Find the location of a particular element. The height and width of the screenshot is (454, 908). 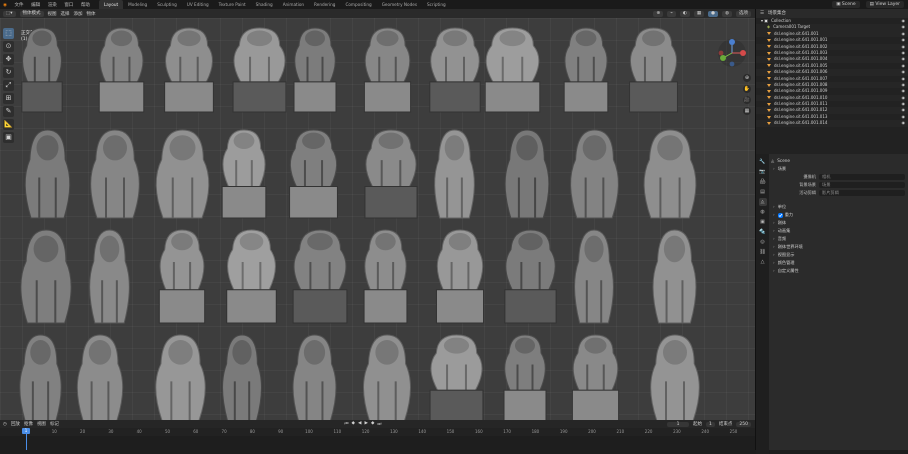

view-layer-tab-icon: ▤ is located at coordinates (763, 192).